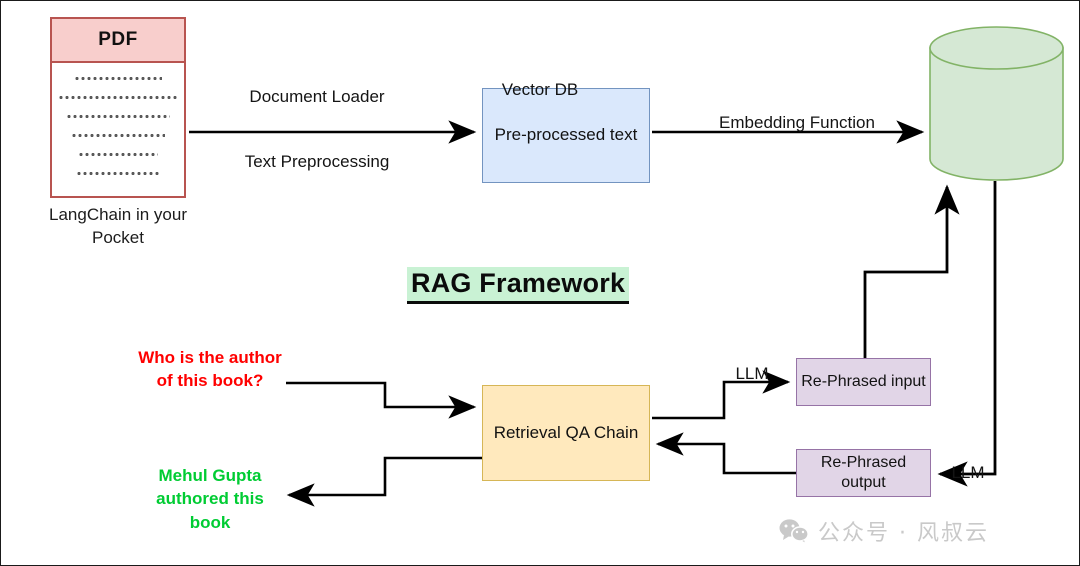 This screenshot has height=566, width=1080. I want to click on label-llm-rephrase-output: LLM, so click(968, 472).